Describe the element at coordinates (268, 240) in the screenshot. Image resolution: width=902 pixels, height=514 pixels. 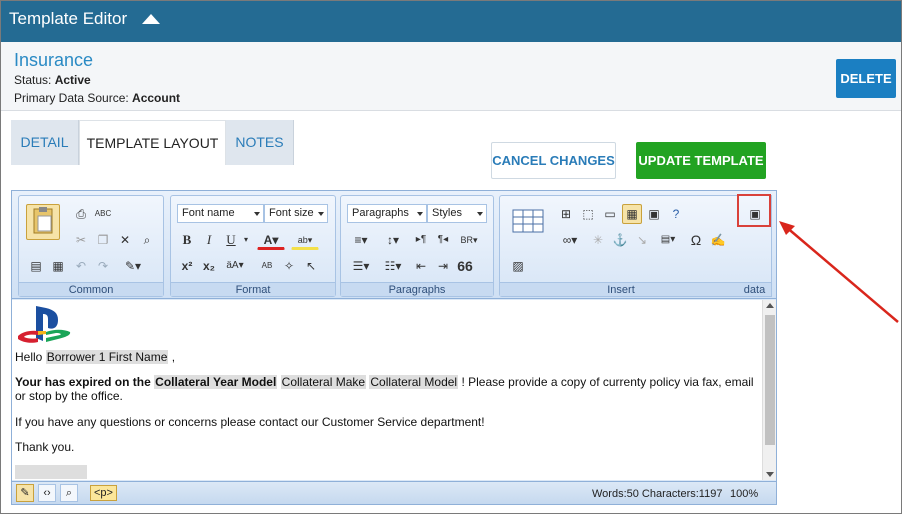
I see `font-color-label: A` at that location.